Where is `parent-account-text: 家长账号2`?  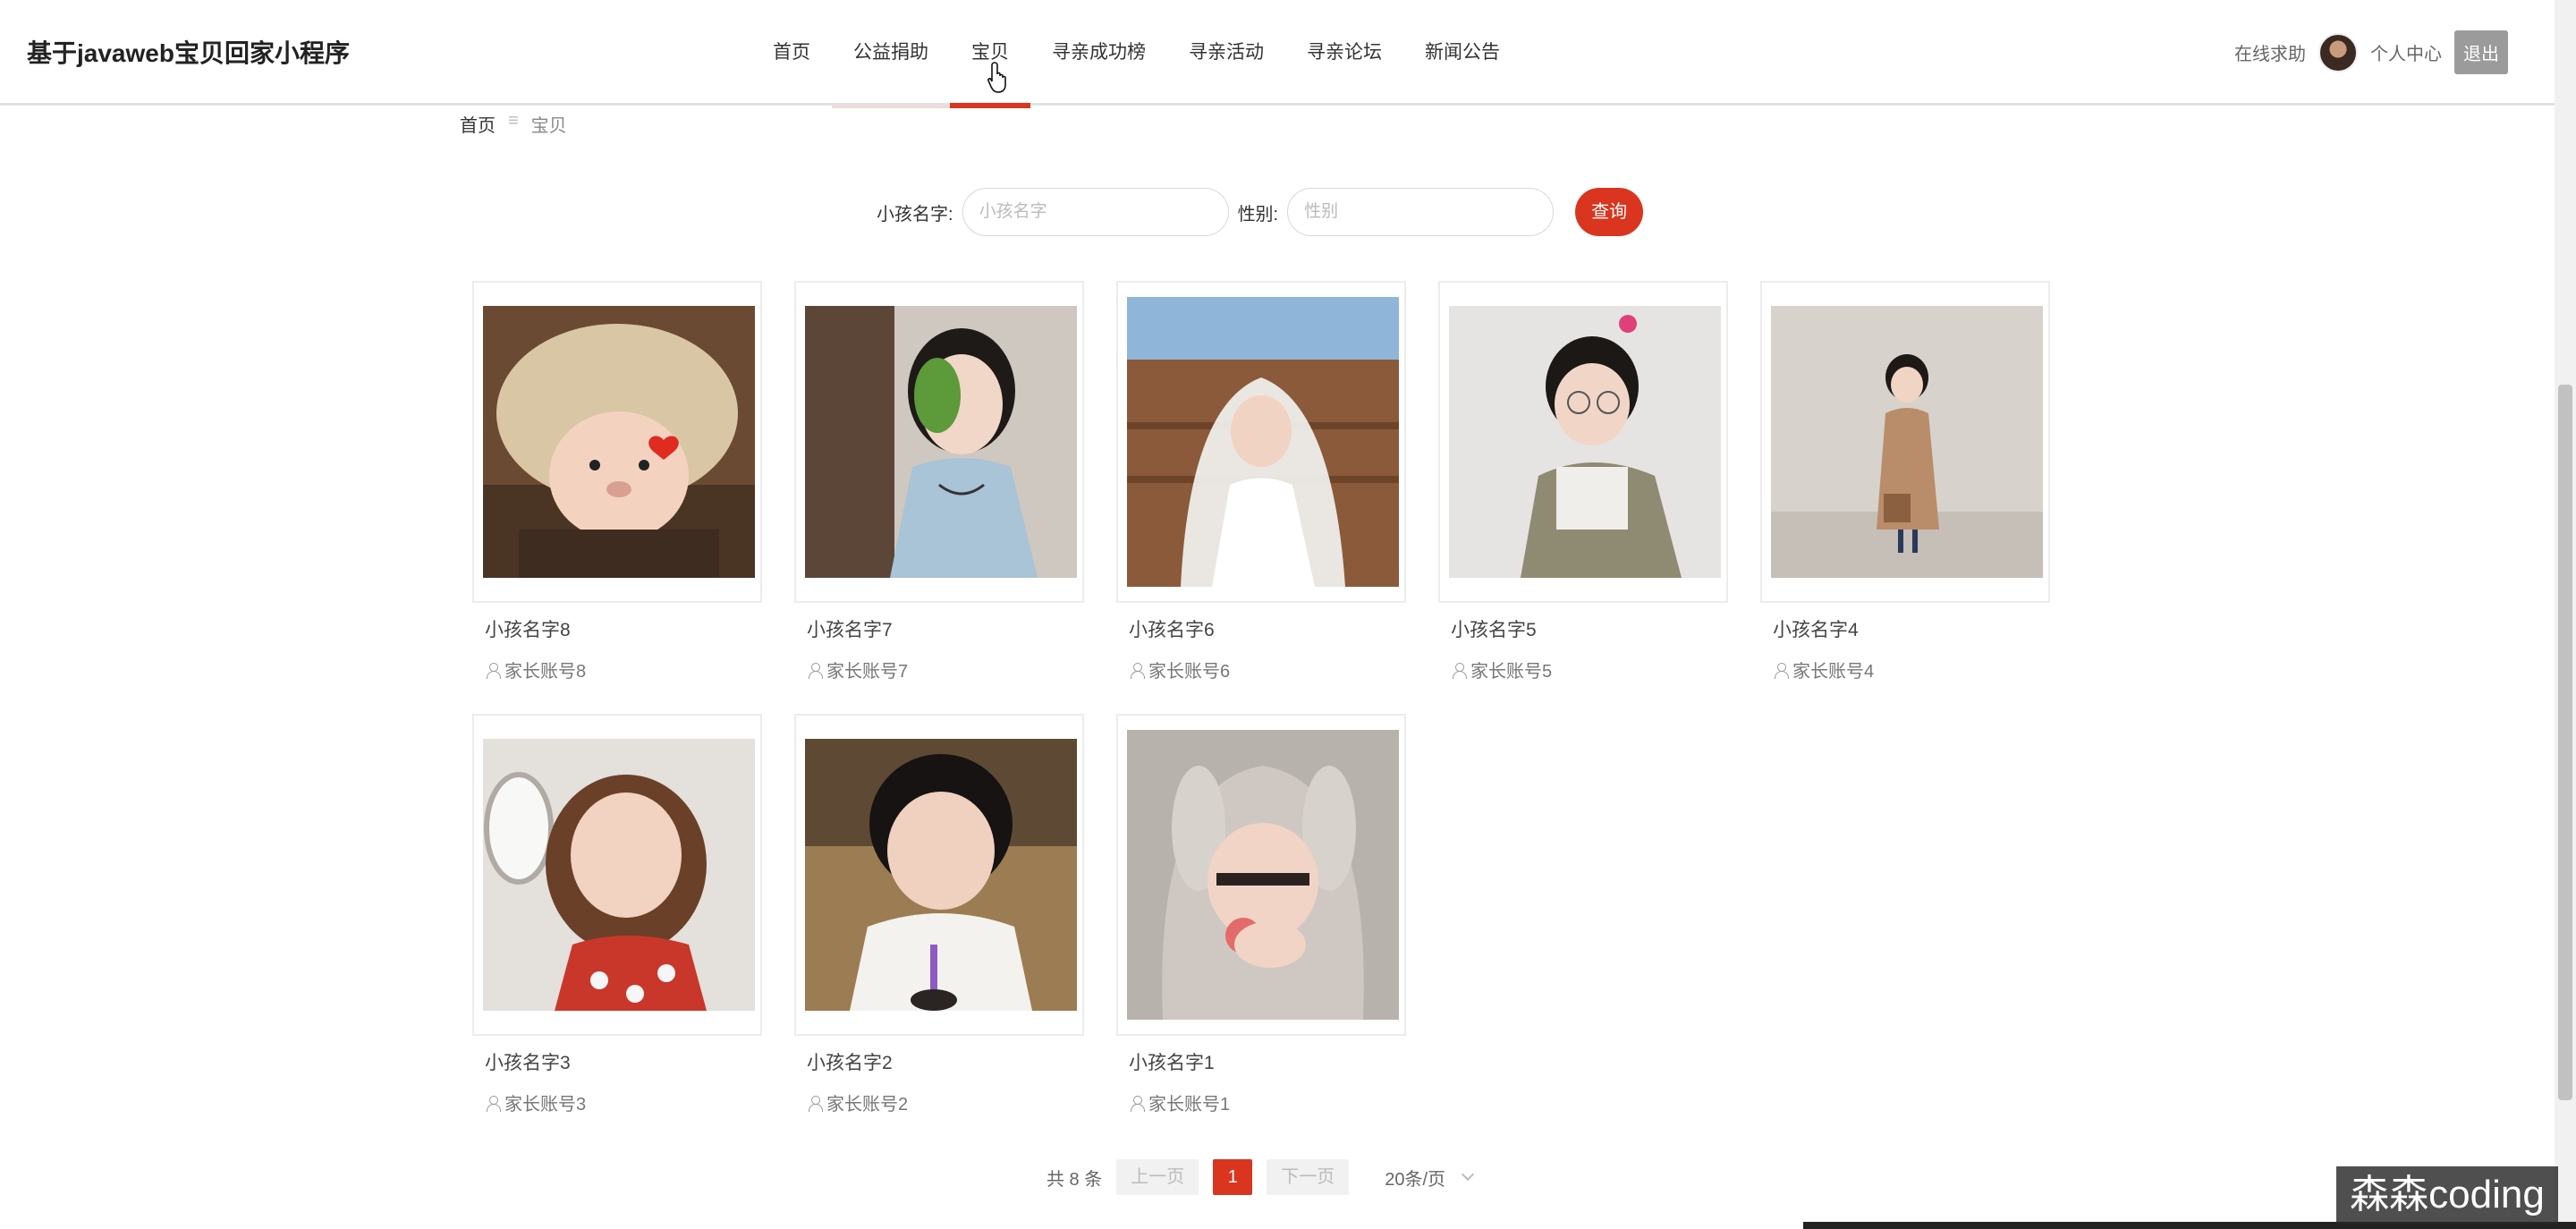
parent-account-text: 家长账号2 is located at coordinates (867, 1105).